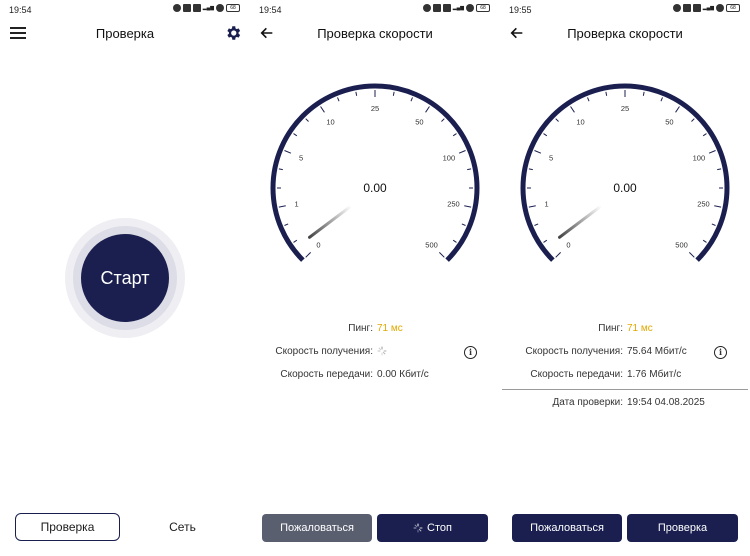  I want to click on upload-row: Скорость передачи: 0.00 Кбит/с, so click(375, 376).